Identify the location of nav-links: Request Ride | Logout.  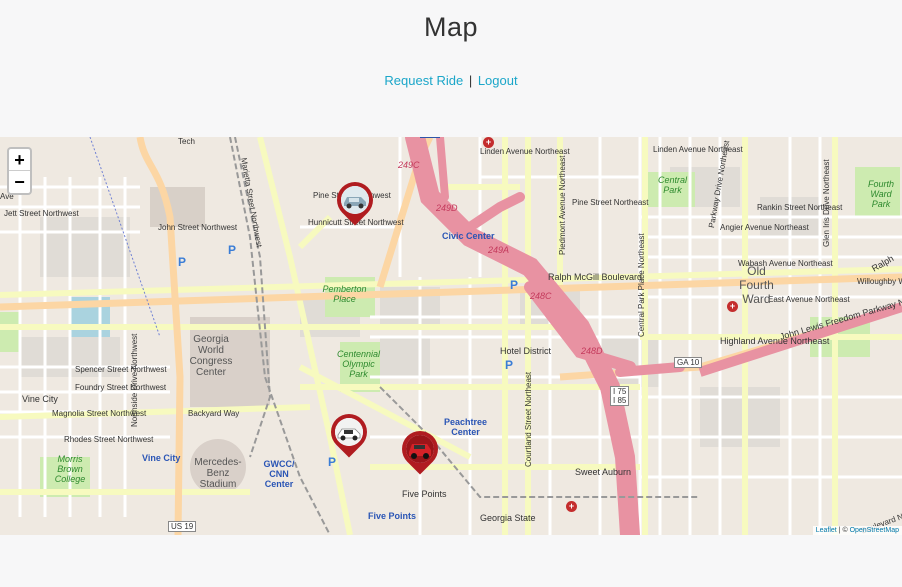
(451, 80).